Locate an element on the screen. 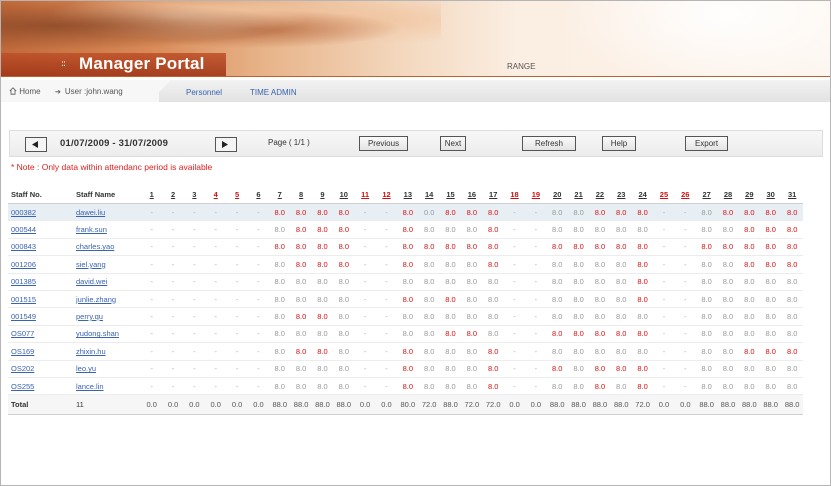 The height and width of the screenshot is (486, 831). staff-name-link: perry.qu is located at coordinates (89, 316).